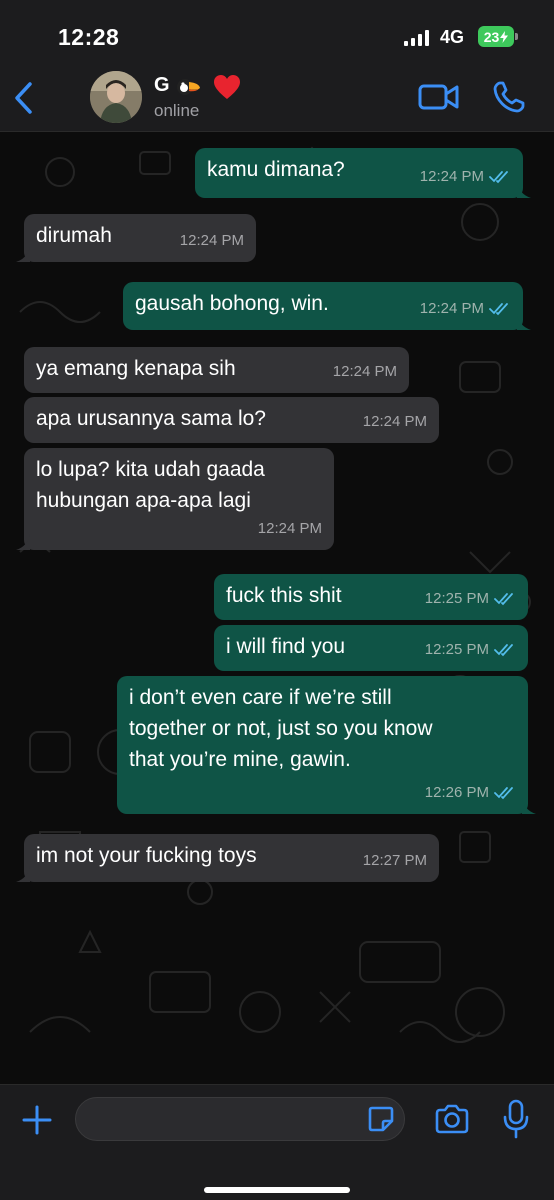  Describe the element at coordinates (516, 1119) in the screenshot. I see `microphone-icon` at that location.